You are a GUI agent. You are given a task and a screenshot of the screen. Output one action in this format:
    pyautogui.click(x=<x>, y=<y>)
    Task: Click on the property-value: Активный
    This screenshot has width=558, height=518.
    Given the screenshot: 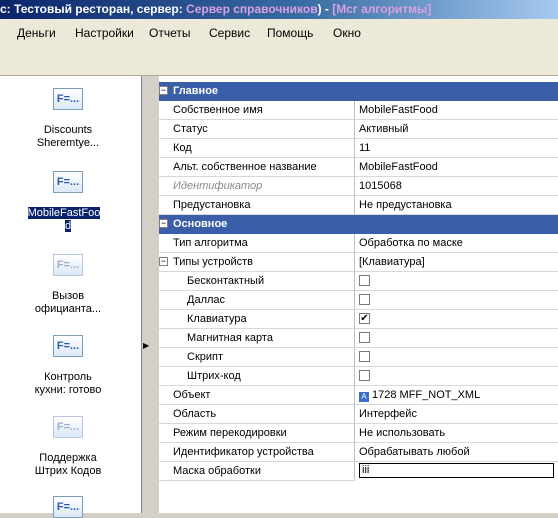 What is the action you would take?
    pyautogui.click(x=456, y=129)
    